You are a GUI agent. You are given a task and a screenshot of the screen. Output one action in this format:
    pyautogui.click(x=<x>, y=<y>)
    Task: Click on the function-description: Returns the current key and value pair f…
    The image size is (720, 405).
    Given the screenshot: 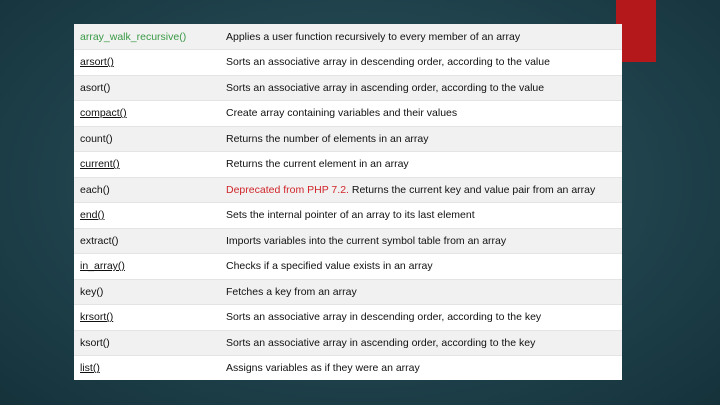 What is the action you would take?
    pyautogui.click(x=472, y=189)
    